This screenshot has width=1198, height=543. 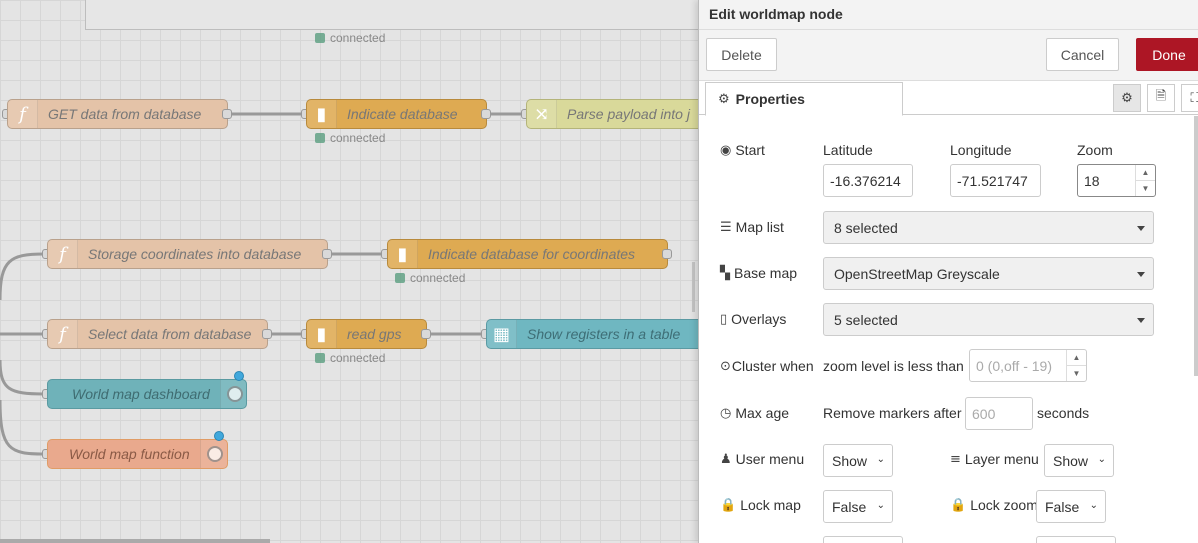 What do you see at coordinates (187, 254) in the screenshot?
I see `node-storage-coordinates: f Storage coordinates into database` at bounding box center [187, 254].